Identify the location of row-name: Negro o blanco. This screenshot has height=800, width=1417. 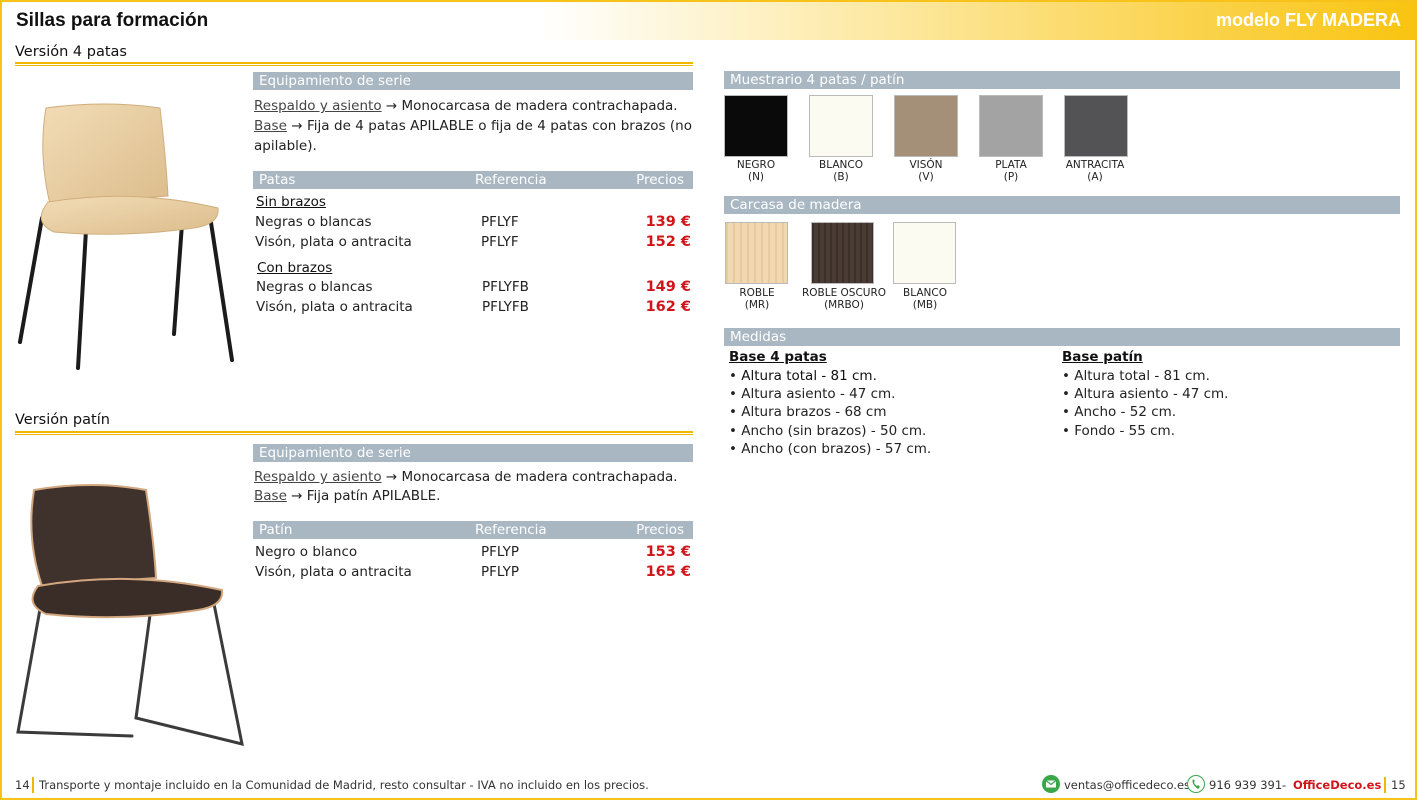
(306, 552).